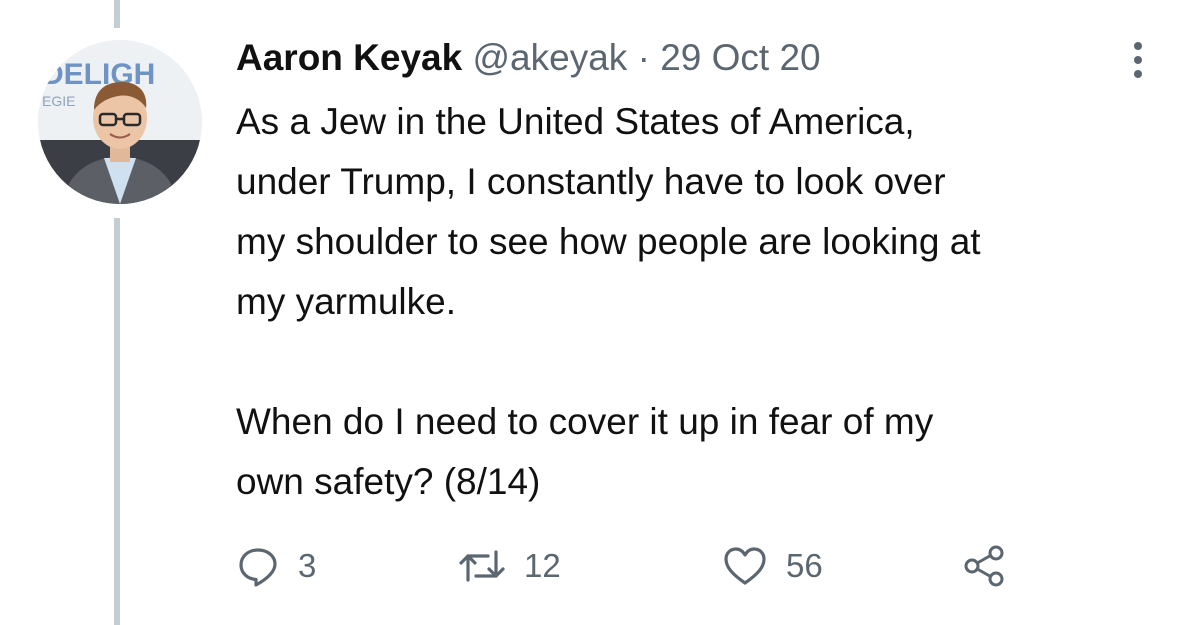 The height and width of the screenshot is (625, 1200). I want to click on retweet-count: 12, so click(542, 565).